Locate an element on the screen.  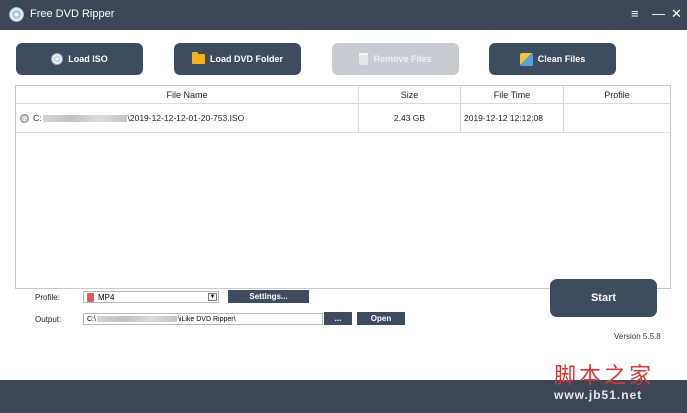
profile-value: MP4 is located at coordinates (106, 297).